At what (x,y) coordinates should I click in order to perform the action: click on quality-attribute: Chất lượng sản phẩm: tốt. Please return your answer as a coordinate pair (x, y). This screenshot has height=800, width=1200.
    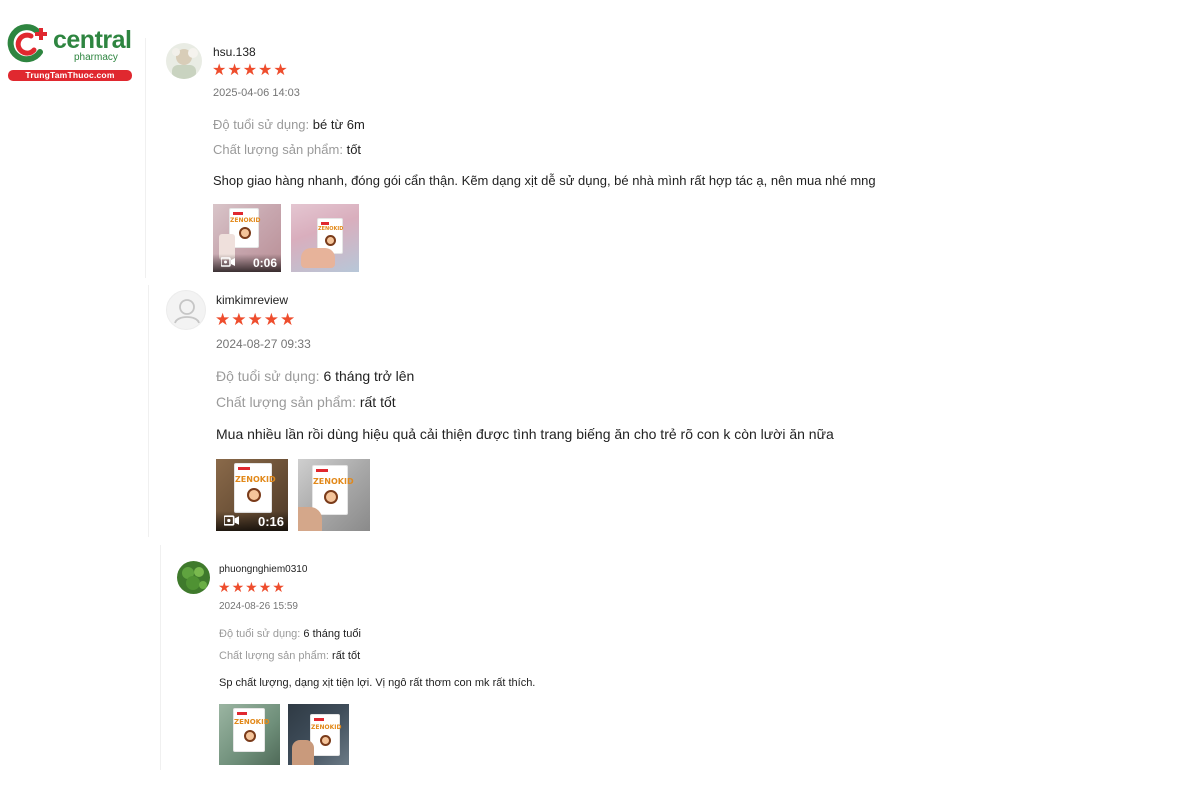
    Looking at the image, I should click on (287, 149).